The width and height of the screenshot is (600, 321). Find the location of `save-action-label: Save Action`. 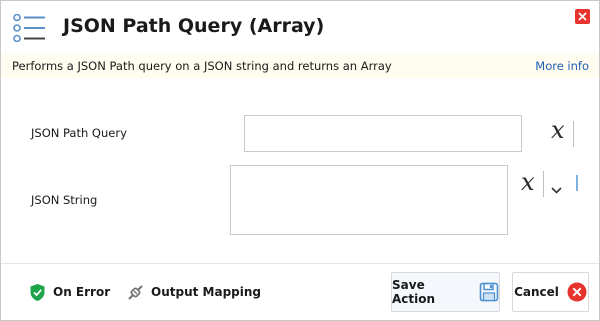

save-action-label: Save Action is located at coordinates (414, 292).